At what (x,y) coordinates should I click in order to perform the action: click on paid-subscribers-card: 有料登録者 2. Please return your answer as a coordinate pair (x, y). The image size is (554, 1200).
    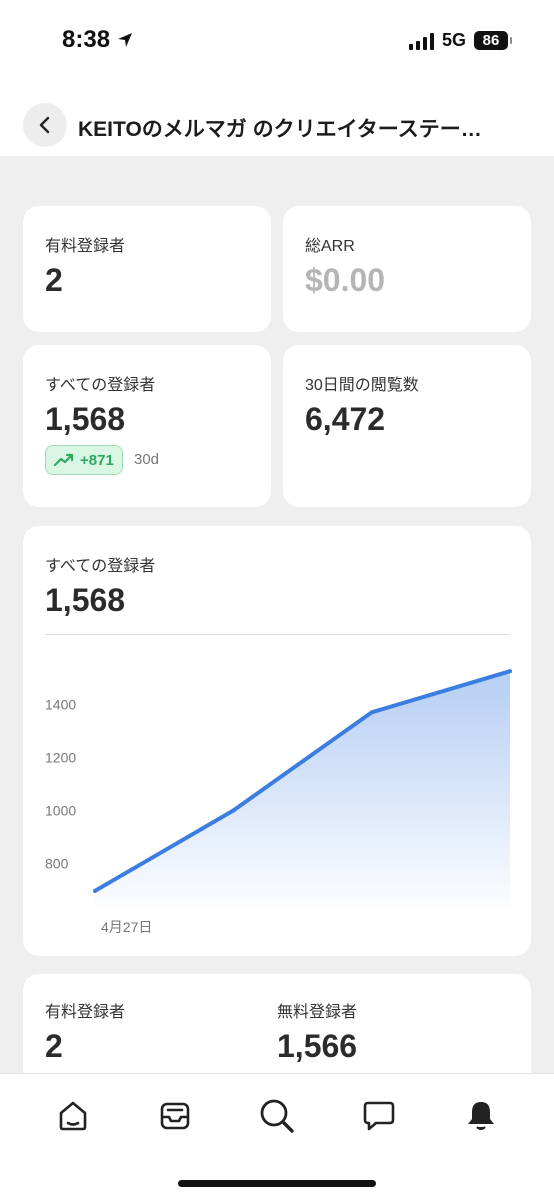
    Looking at the image, I should click on (147, 269).